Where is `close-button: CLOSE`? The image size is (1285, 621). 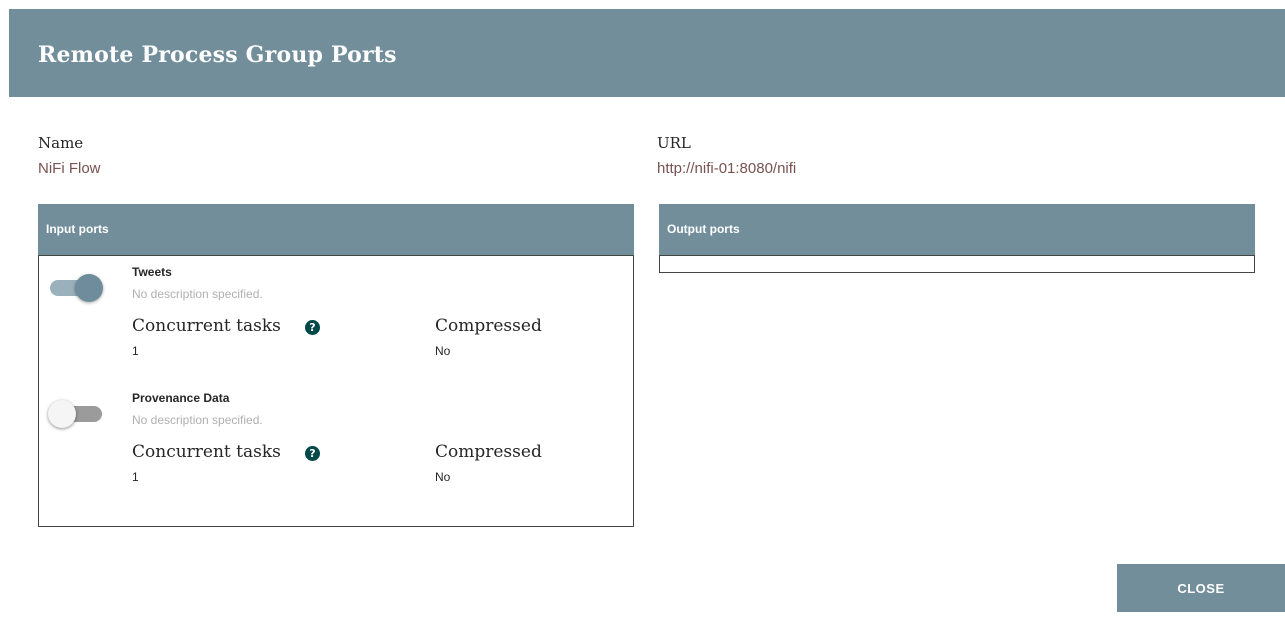 close-button: CLOSE is located at coordinates (1201, 588).